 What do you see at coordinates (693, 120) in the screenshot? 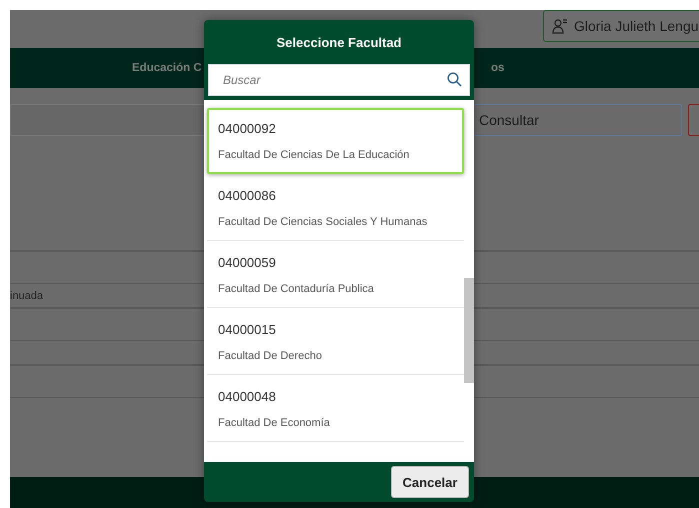
I see `partial-button` at bounding box center [693, 120].